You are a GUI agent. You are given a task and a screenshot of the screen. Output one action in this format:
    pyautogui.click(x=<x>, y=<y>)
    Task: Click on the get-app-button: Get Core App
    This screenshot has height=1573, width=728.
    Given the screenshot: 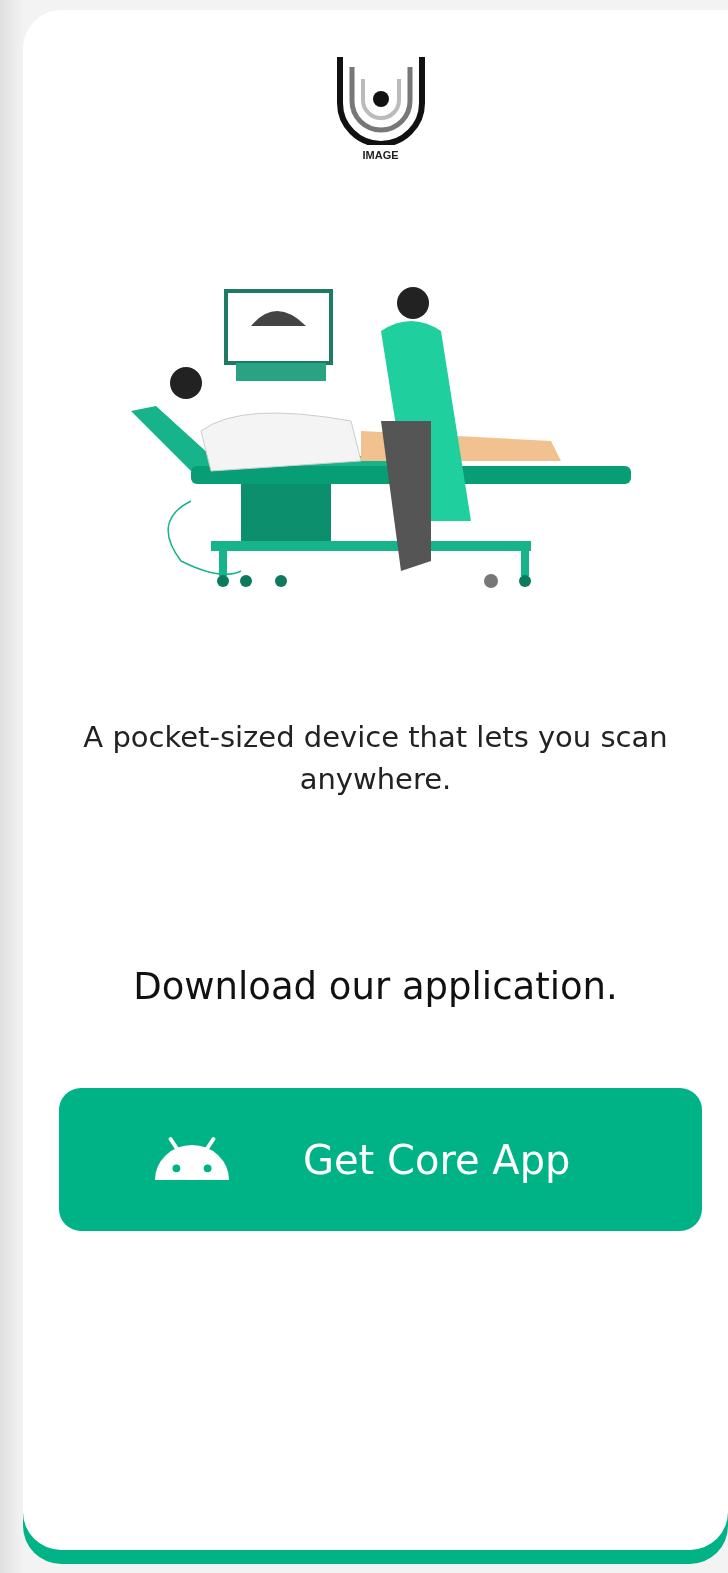 What is the action you would take?
    pyautogui.click(x=380, y=1160)
    